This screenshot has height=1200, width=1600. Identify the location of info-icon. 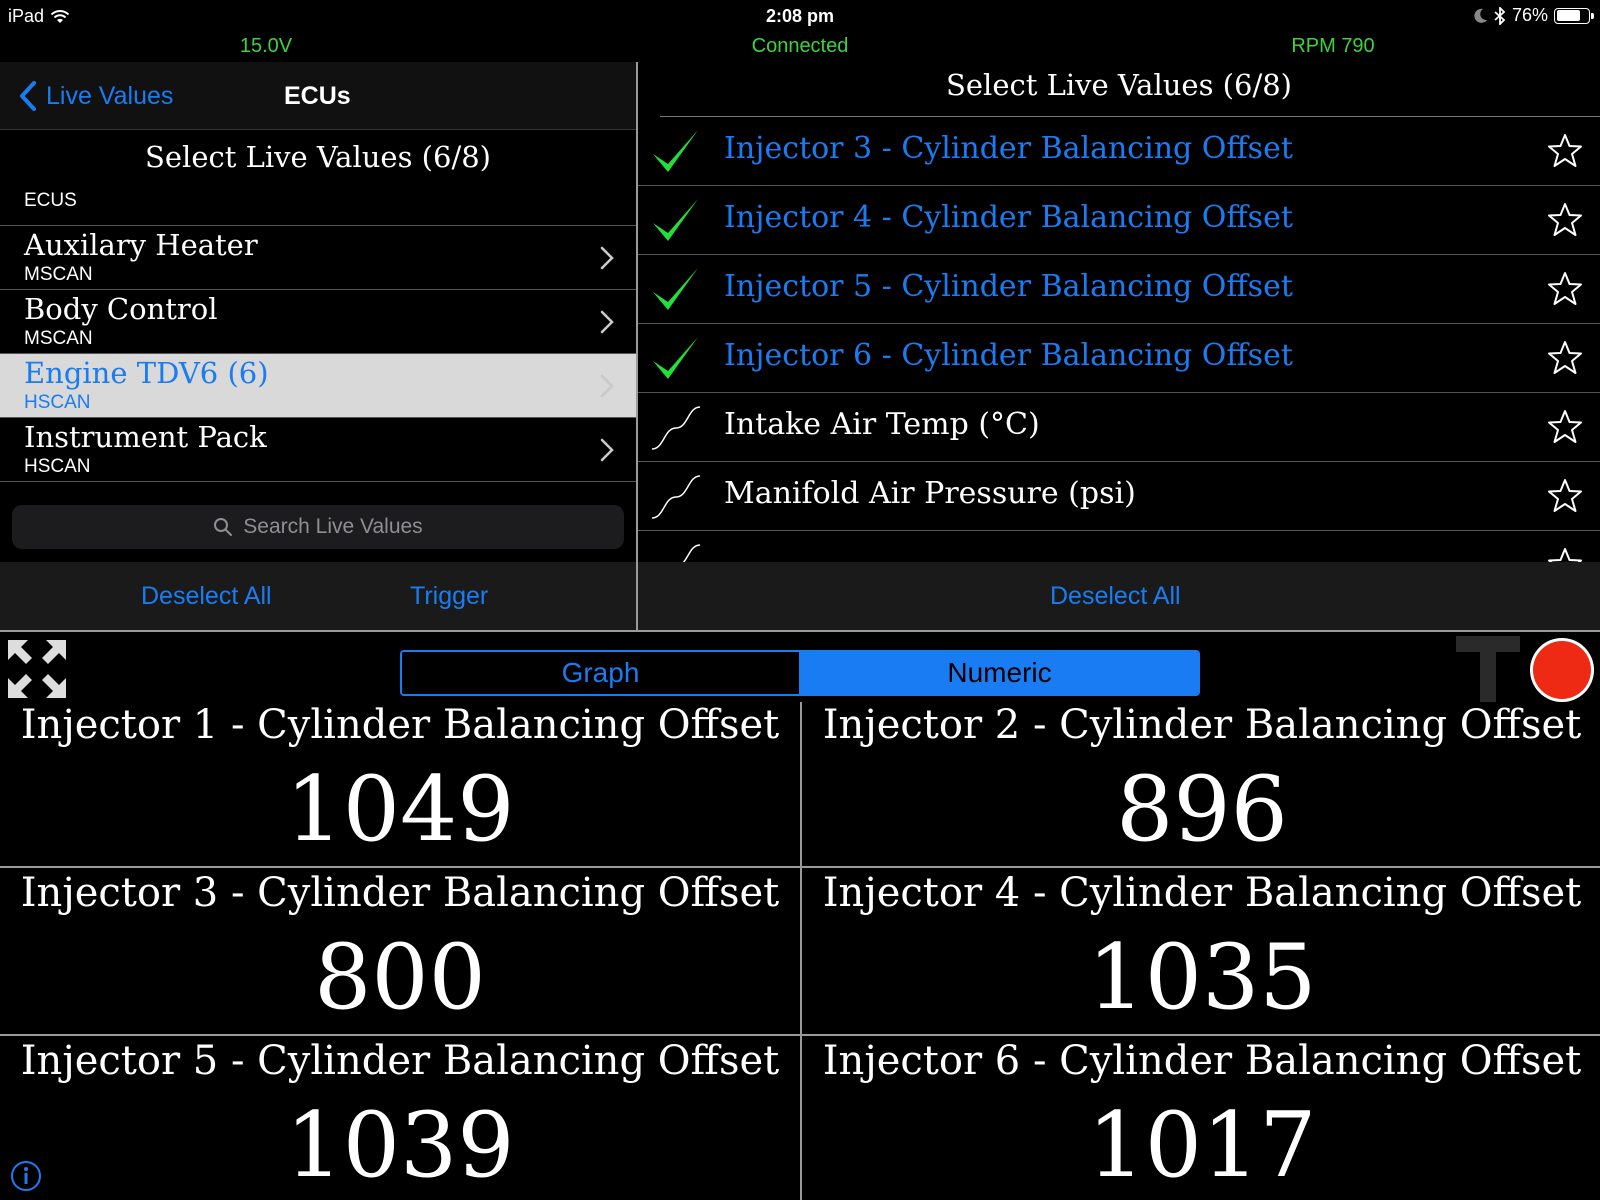
(26, 1176).